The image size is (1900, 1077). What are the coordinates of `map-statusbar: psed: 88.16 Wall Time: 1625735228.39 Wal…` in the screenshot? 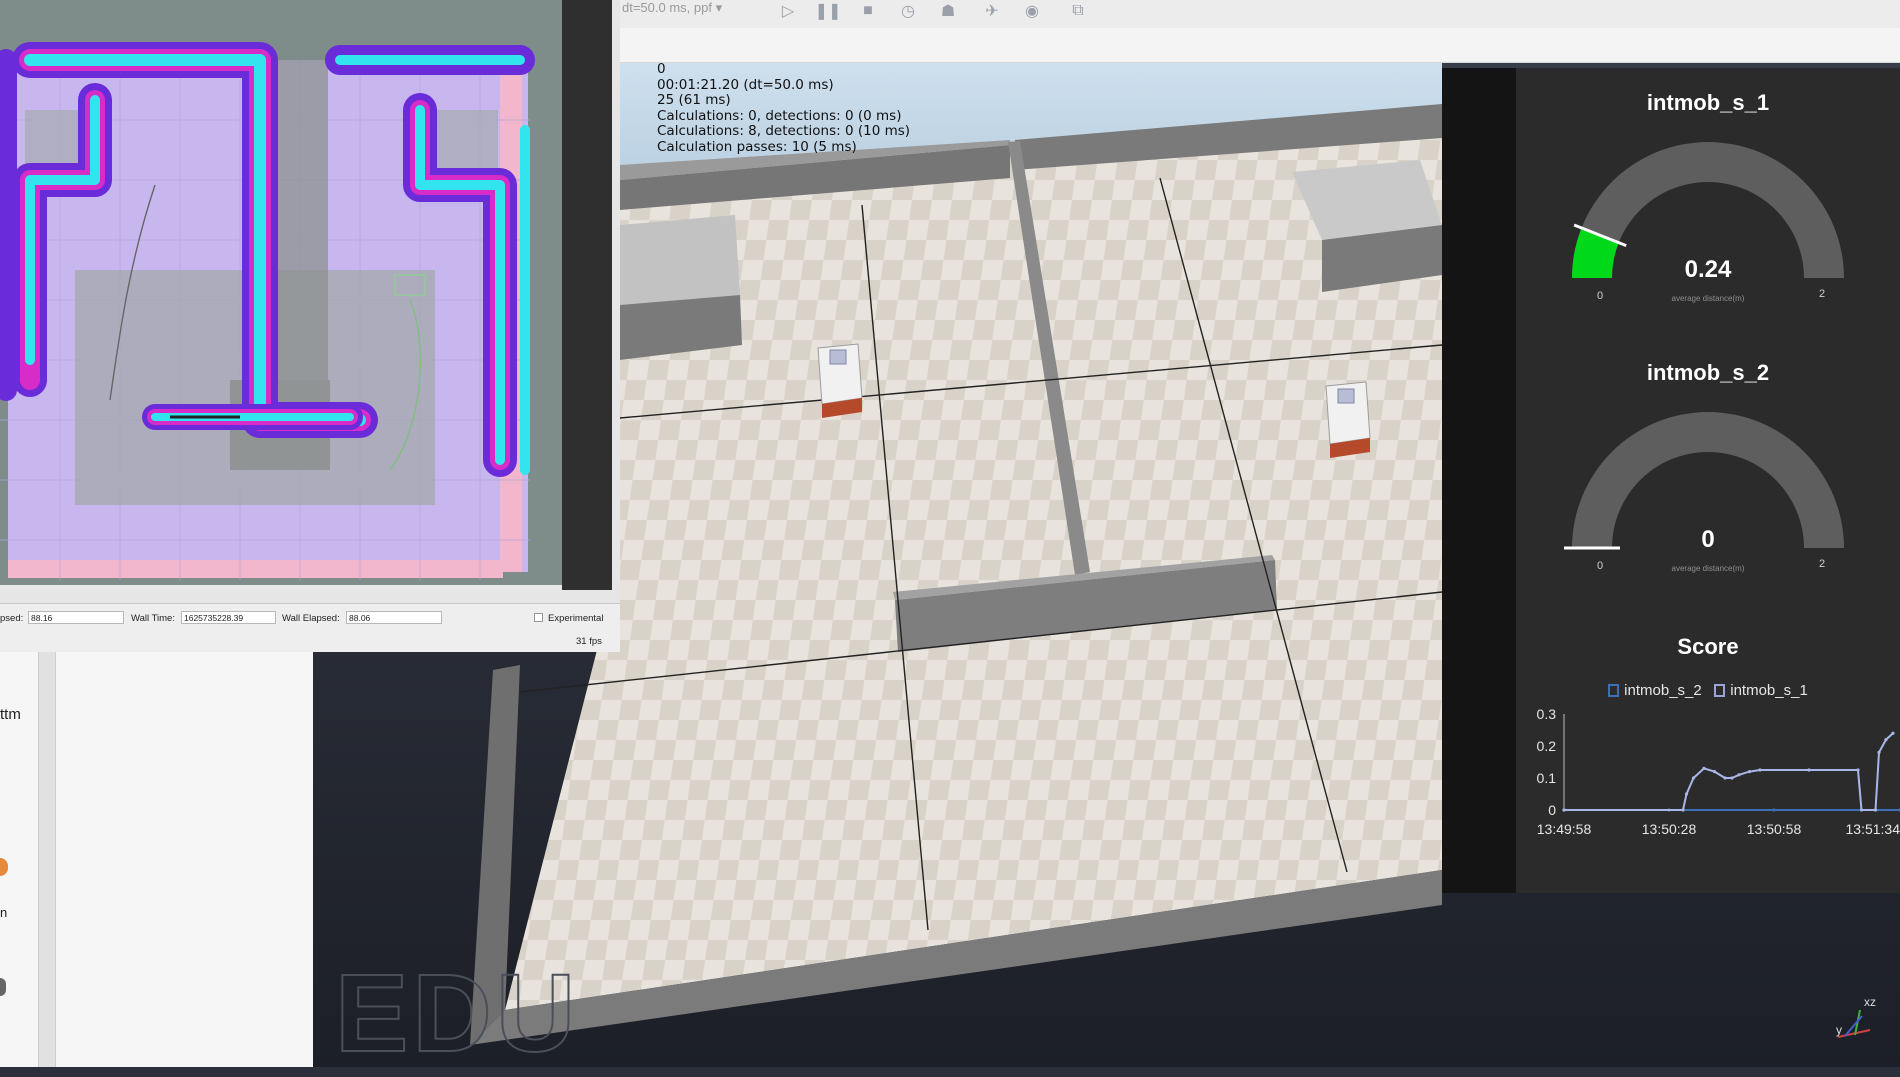 It's located at (310, 627).